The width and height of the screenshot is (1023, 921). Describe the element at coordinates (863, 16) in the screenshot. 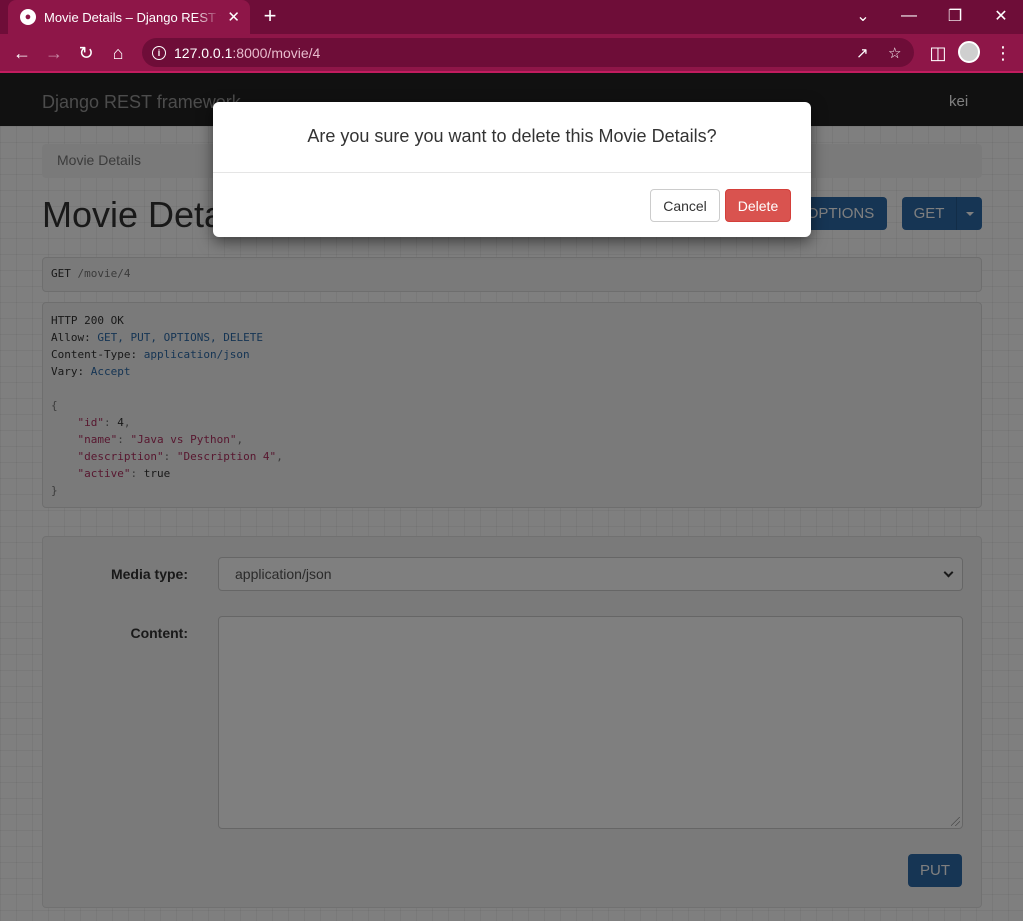

I see `chevron-down-icon: ⌄` at that location.